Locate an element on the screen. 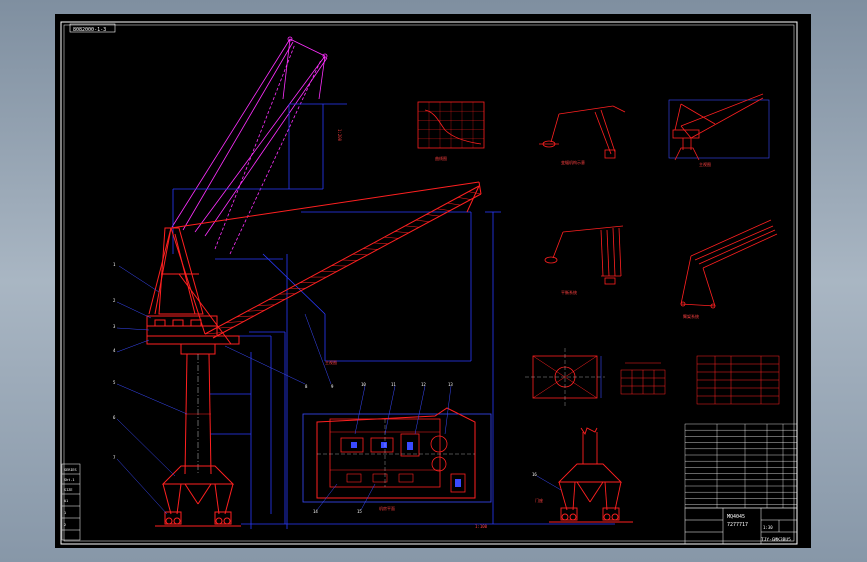  leader-15: 15 is located at coordinates (359, 511).